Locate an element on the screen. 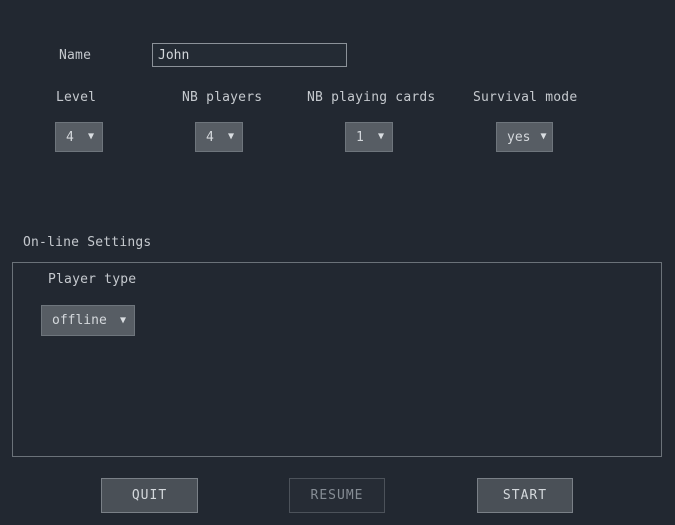  nb-players-value: 4 is located at coordinates (210, 137).